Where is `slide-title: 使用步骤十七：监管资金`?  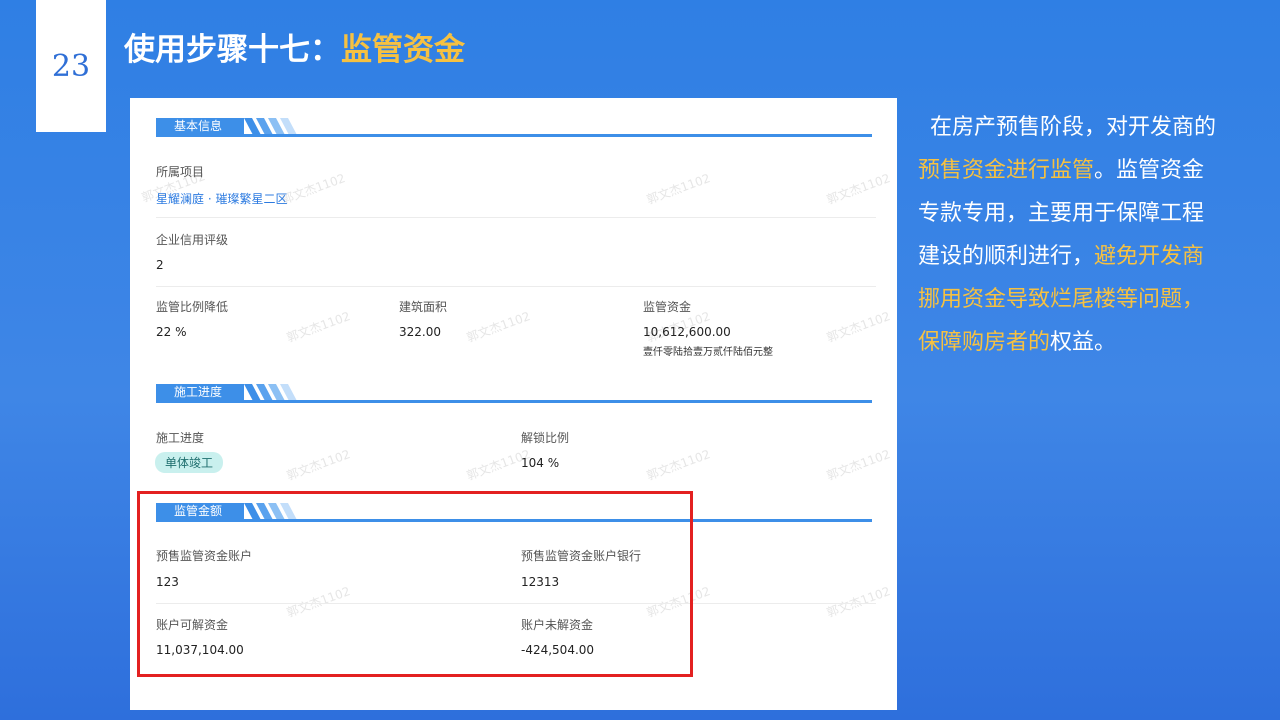 slide-title: 使用步骤十七：监管资金 is located at coordinates (294, 46).